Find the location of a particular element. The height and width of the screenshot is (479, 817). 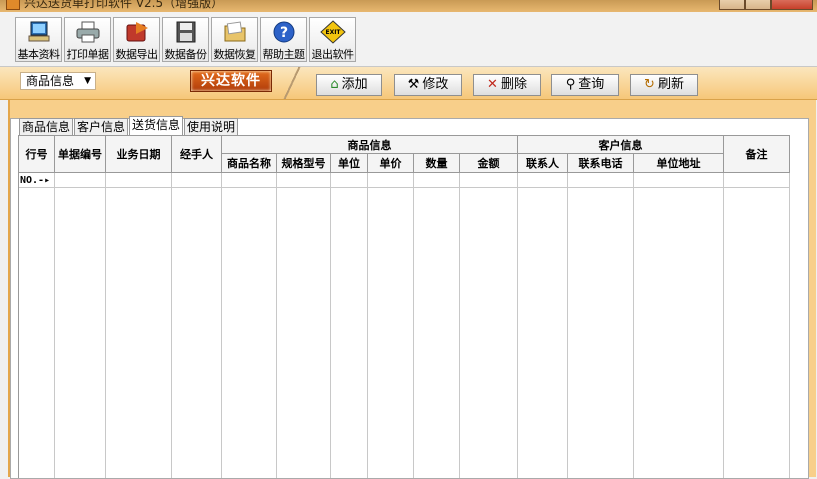

chevron-down-icon: ▼ is located at coordinates (87, 81).